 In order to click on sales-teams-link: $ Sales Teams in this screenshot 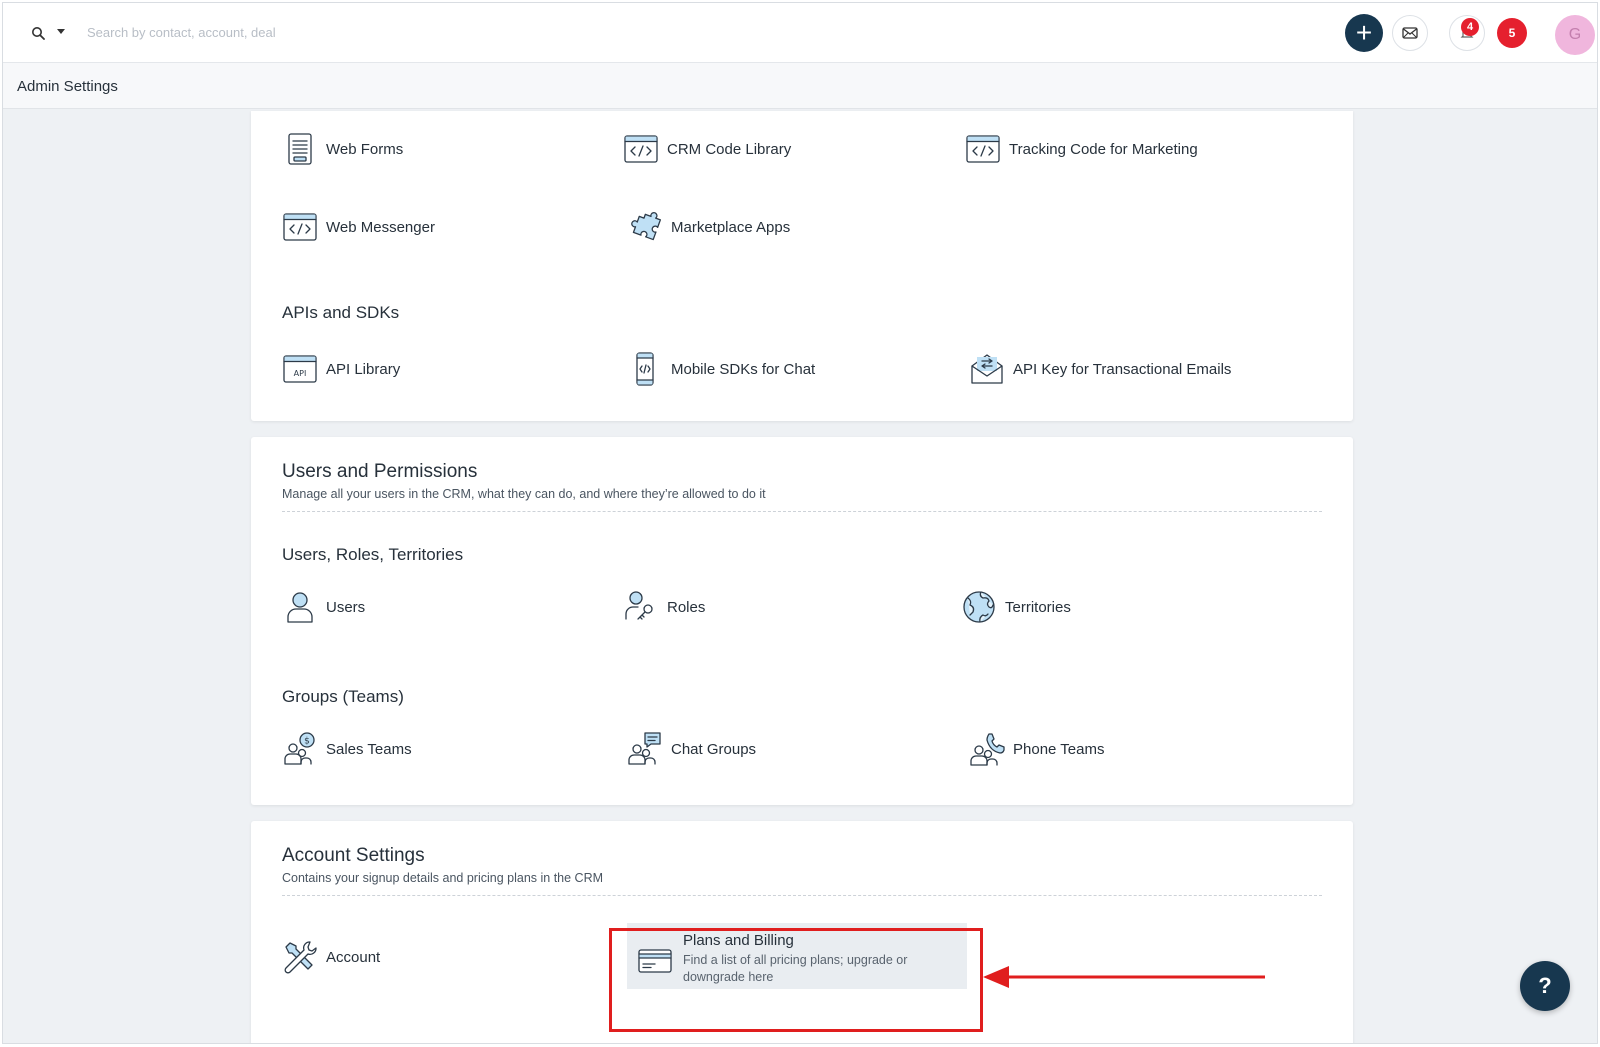, I will do `click(347, 749)`.